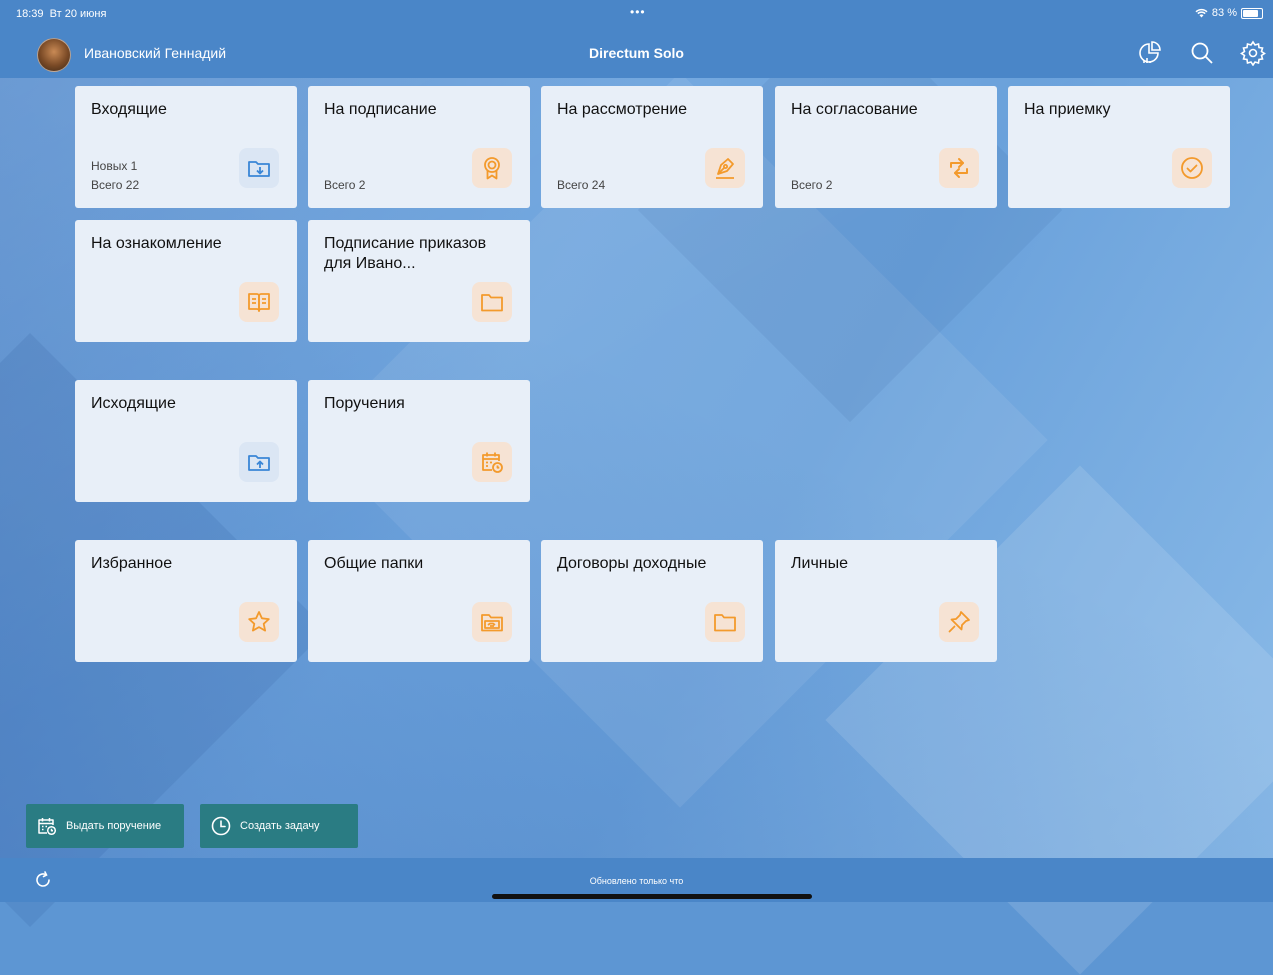 This screenshot has width=1273, height=975. I want to click on tile-title: Избранное, so click(132, 563).